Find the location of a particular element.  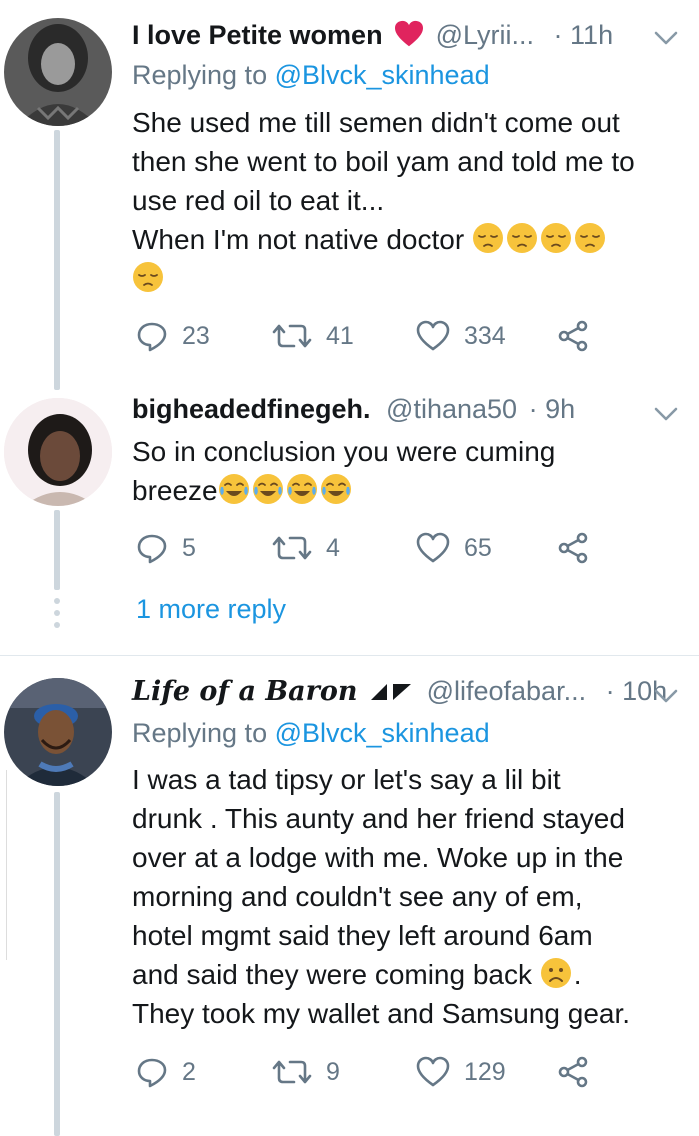

text-line-with-emoji: and said they were coming back . is located at coordinates (357, 973).